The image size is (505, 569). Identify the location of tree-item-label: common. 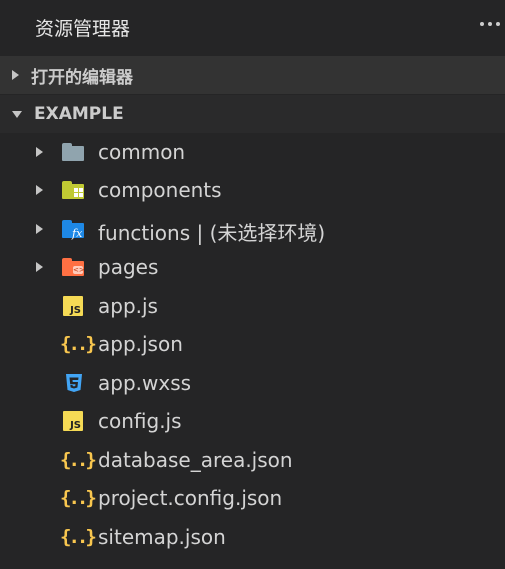
(142, 152).